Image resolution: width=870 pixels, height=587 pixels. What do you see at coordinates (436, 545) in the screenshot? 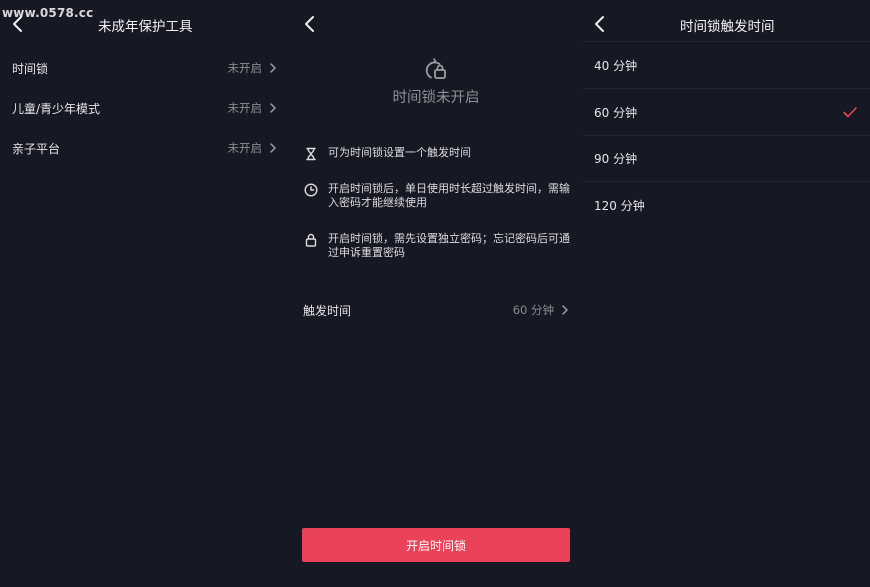
I see `enable-time-lock-button: 开启时间锁` at bounding box center [436, 545].